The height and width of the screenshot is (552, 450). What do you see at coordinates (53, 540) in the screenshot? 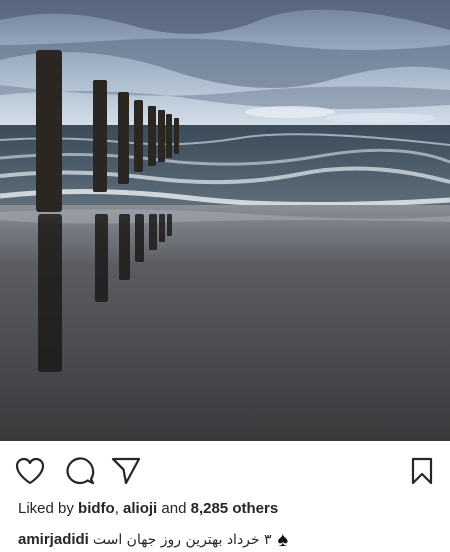
I see `caption-username: amirjadidi` at bounding box center [53, 540].